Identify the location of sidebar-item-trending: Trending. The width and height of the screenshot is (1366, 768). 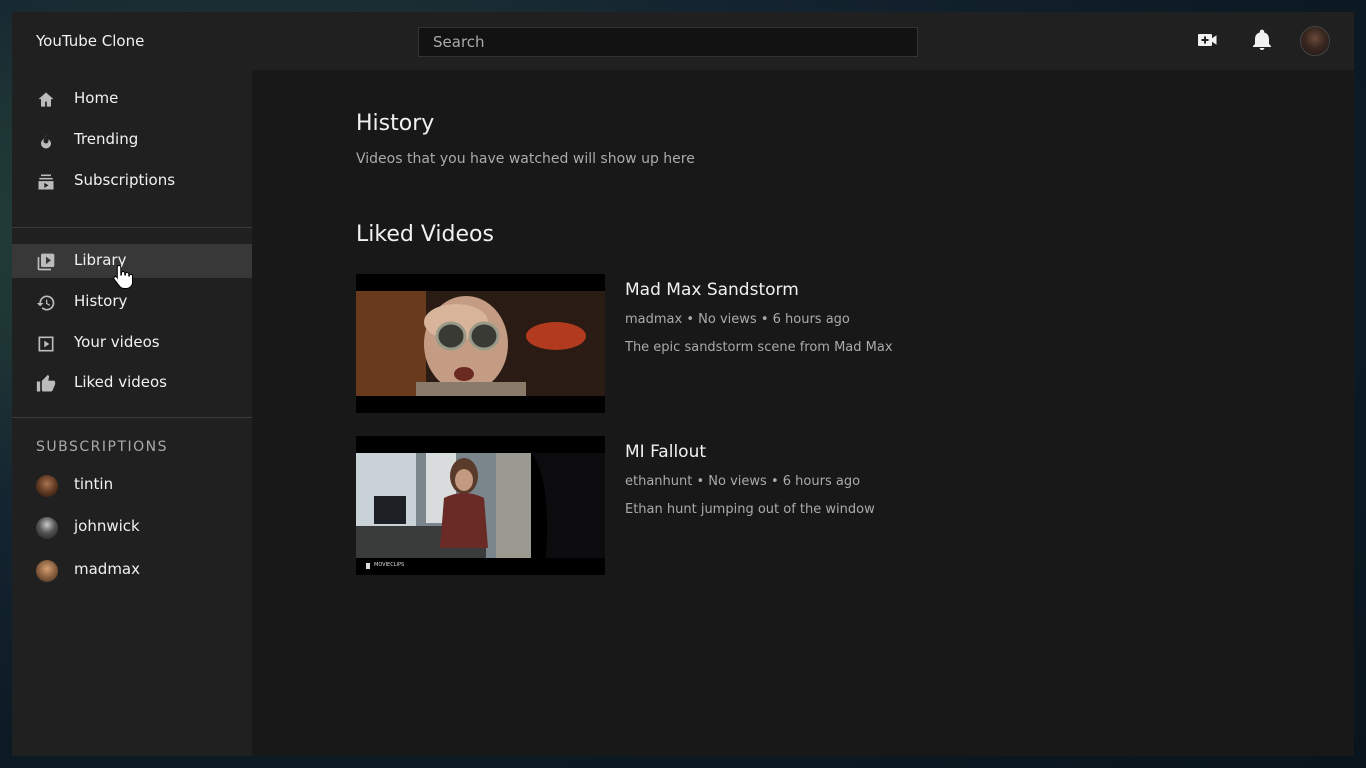
(132, 140).